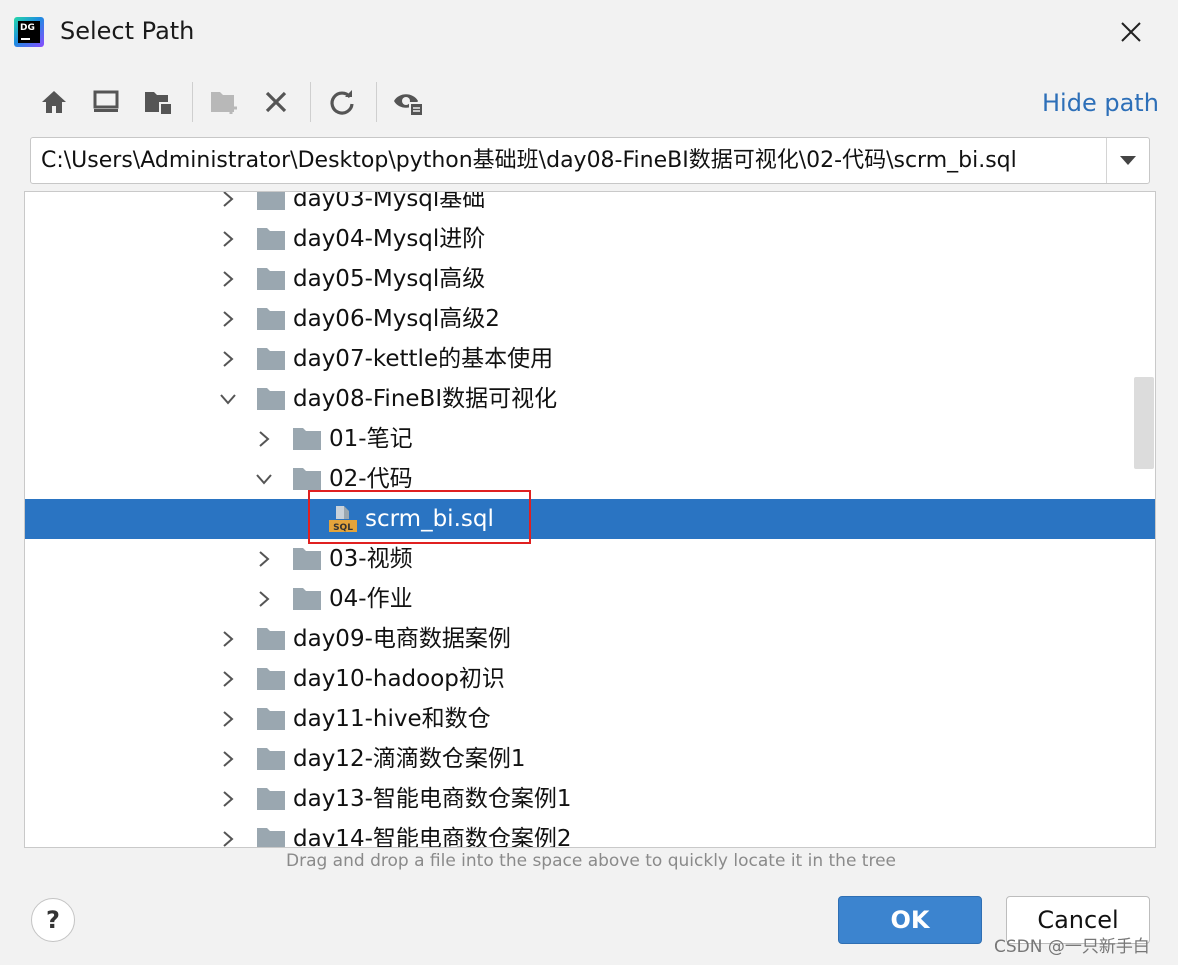 The image size is (1178, 965). I want to click on watermark-text: CSDN @一只新手白, so click(1072, 947).